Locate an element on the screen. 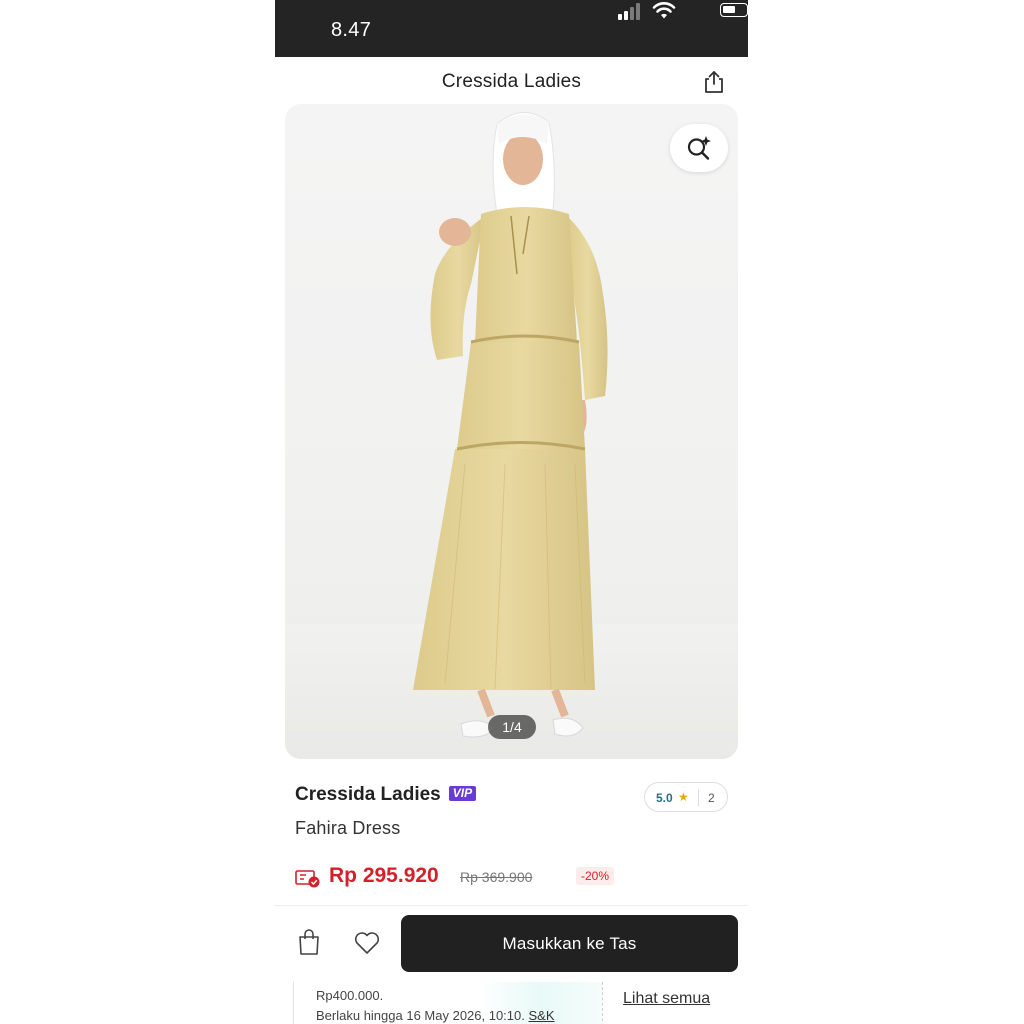 The image size is (1024, 1024). voucher-amount: Rp400.000. is located at coordinates (350, 995).